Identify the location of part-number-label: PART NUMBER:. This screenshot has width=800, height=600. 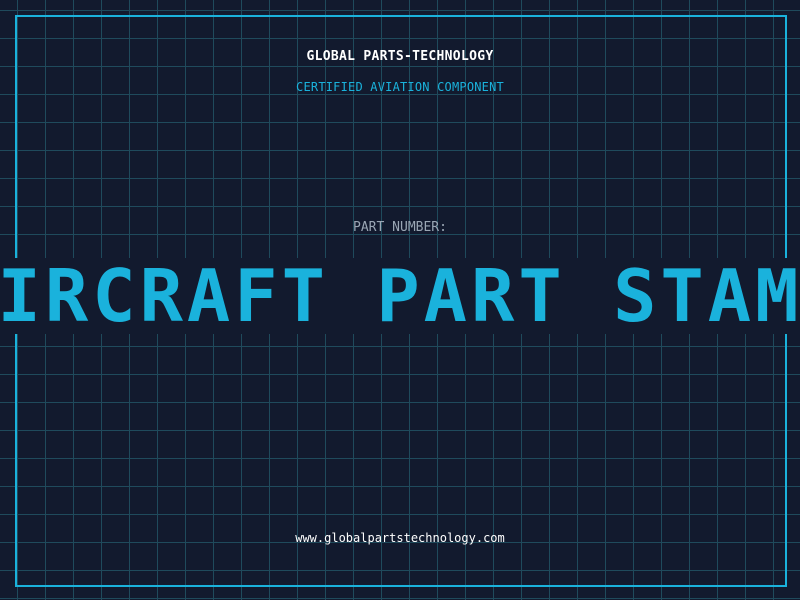
(400, 227).